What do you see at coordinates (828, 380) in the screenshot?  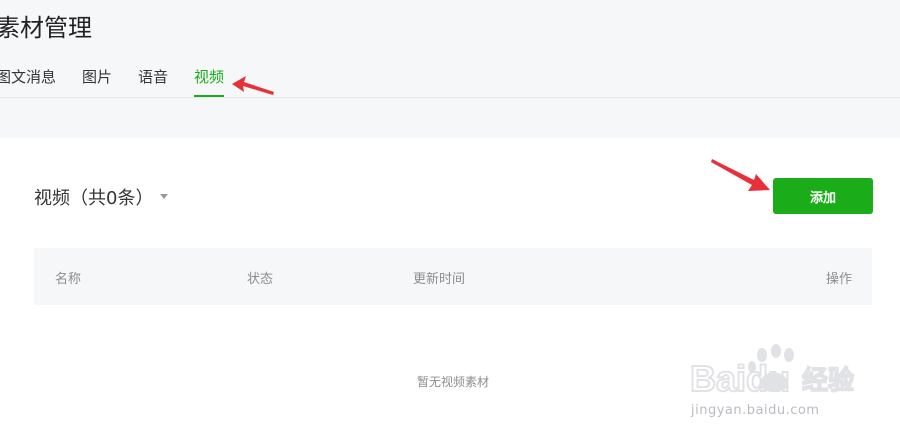 I see `watermark-suffix: 经验` at bounding box center [828, 380].